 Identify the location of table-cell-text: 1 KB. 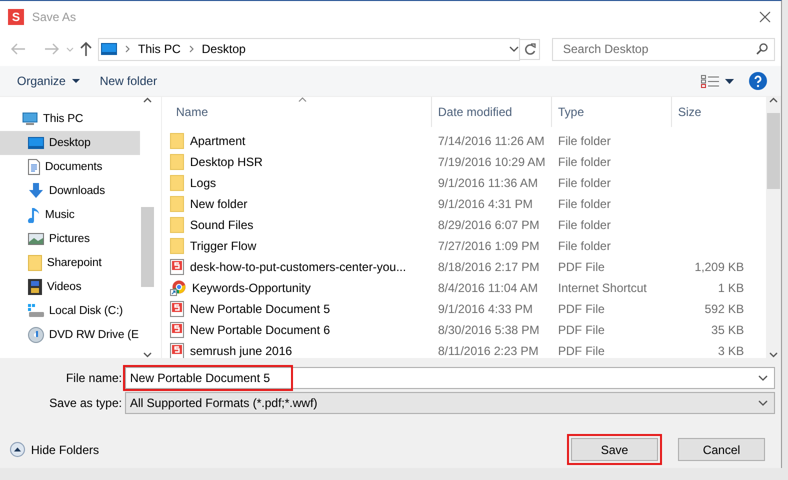
(730, 287).